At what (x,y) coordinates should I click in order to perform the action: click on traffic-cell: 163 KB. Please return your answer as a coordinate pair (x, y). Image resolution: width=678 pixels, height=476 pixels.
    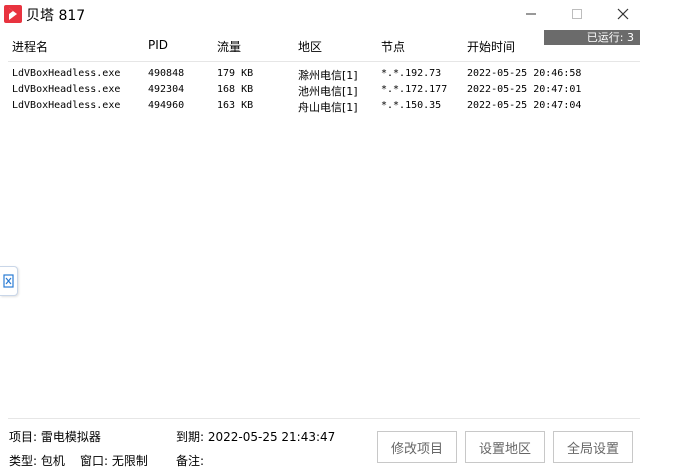
    Looking at the image, I should click on (235, 105).